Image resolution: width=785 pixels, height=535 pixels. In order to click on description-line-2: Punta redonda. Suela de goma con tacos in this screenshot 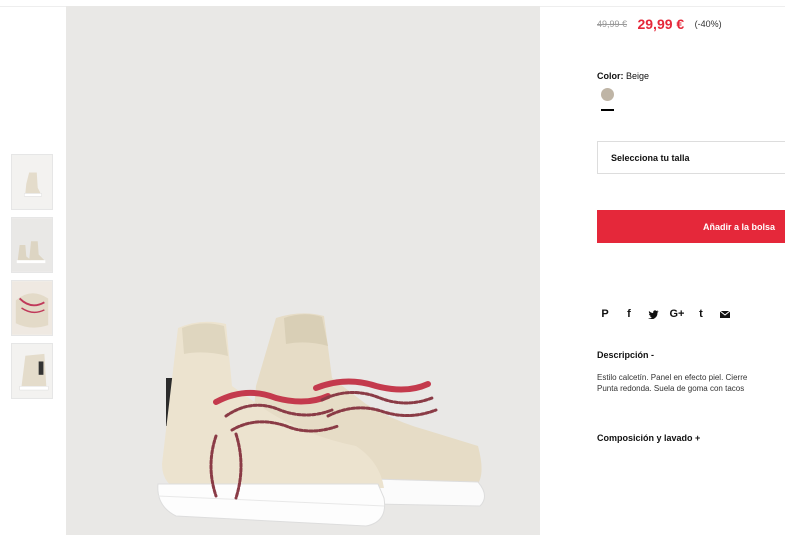, I will do `click(671, 388)`.